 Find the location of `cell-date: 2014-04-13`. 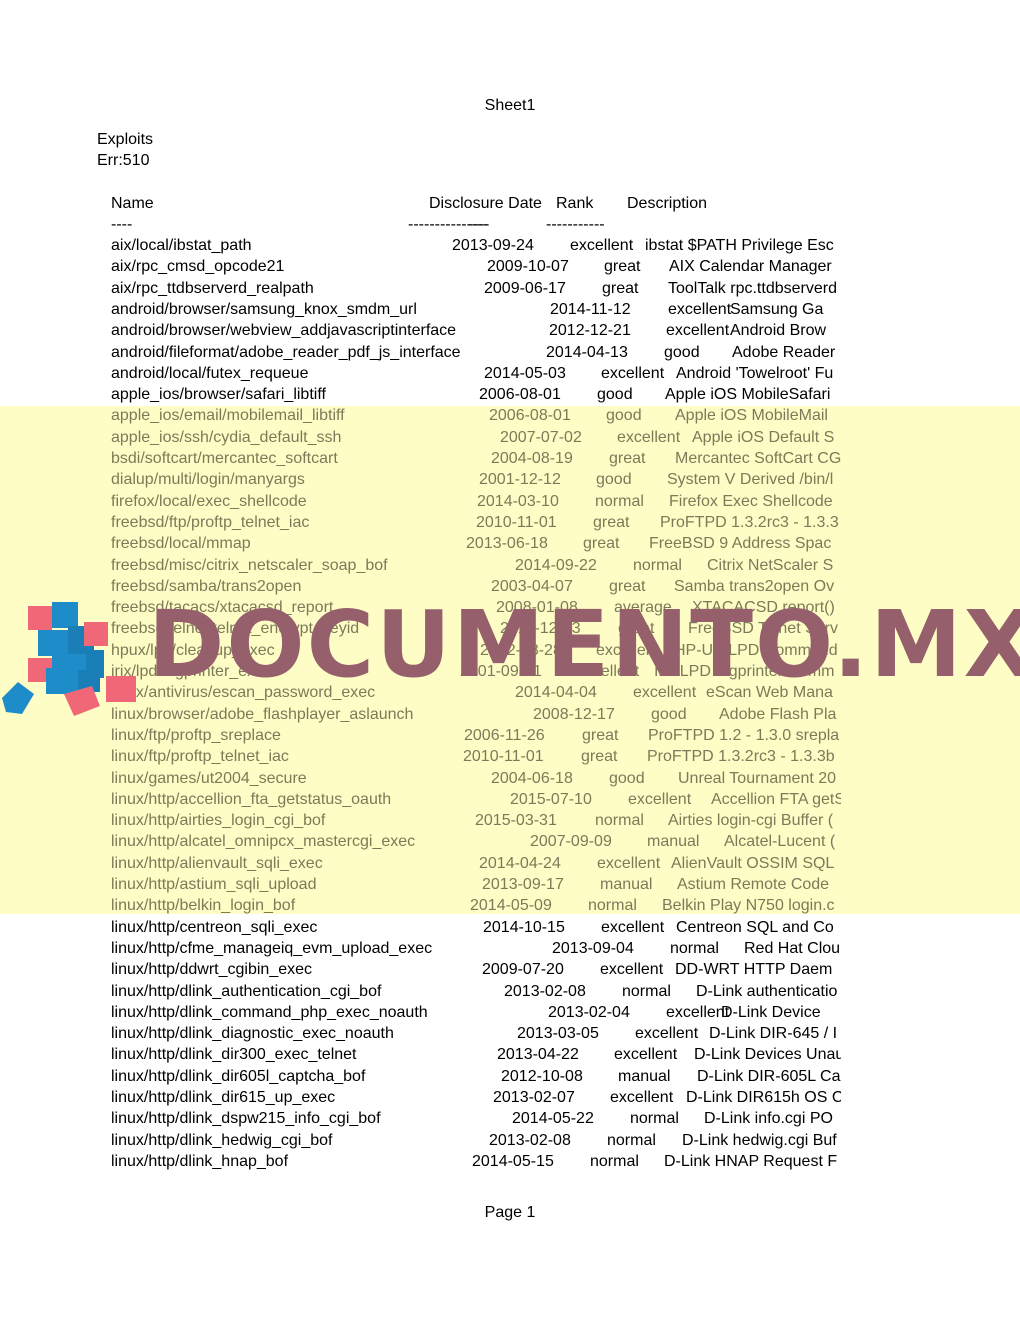

cell-date: 2014-04-13 is located at coordinates (587, 352).